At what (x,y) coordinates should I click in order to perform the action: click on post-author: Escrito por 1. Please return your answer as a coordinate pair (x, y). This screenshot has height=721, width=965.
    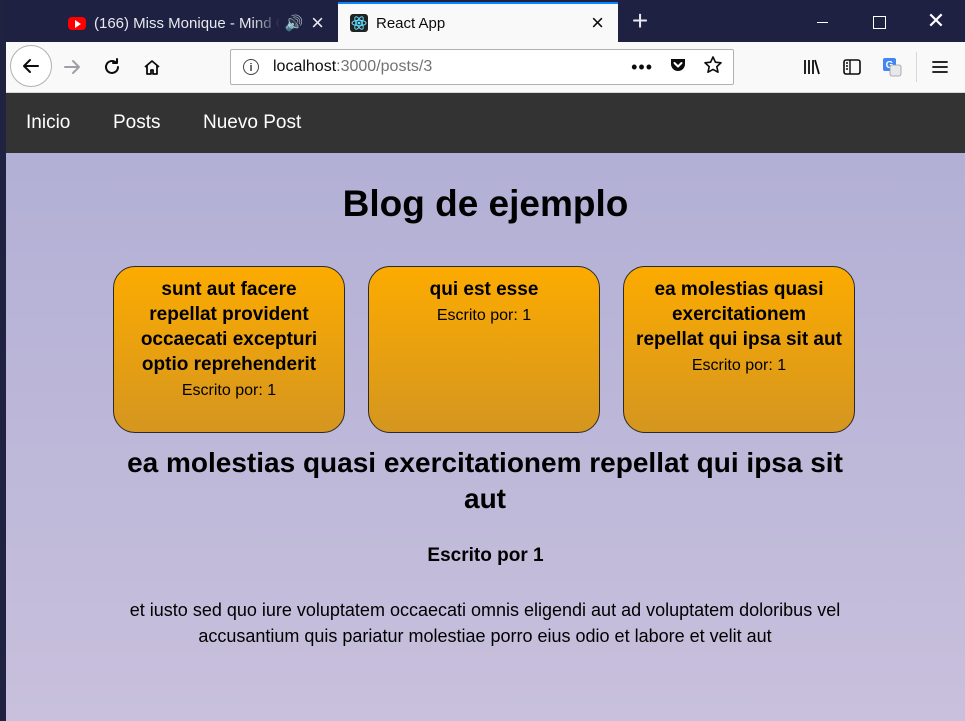
    Looking at the image, I should click on (485, 555).